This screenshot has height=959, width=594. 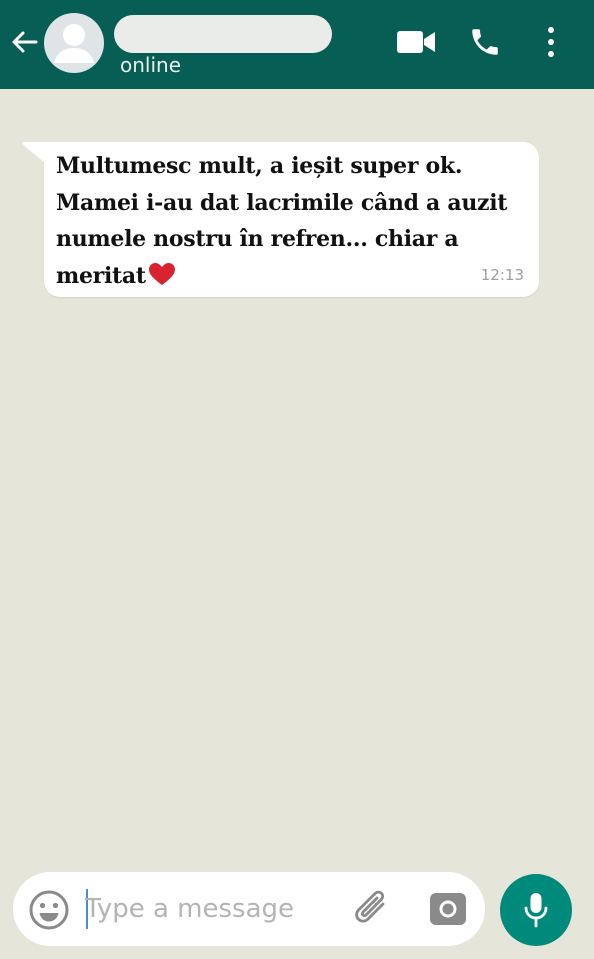 I want to click on message-line: Multumesc mult, a ieșit super ok., so click(x=259, y=166).